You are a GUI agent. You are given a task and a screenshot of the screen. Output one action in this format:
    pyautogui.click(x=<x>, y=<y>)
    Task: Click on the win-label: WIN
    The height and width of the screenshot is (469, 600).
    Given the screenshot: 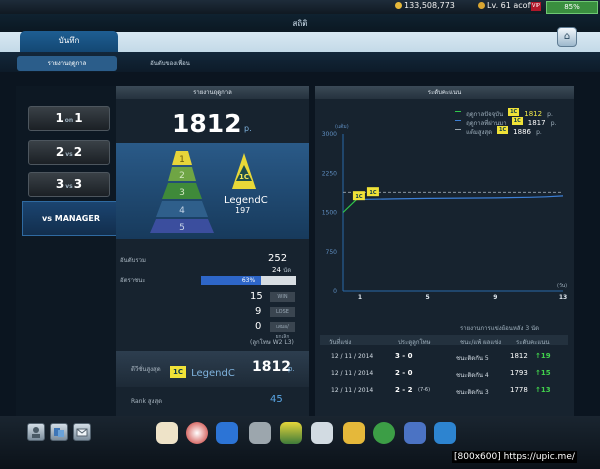 What is the action you would take?
    pyautogui.click(x=282, y=297)
    